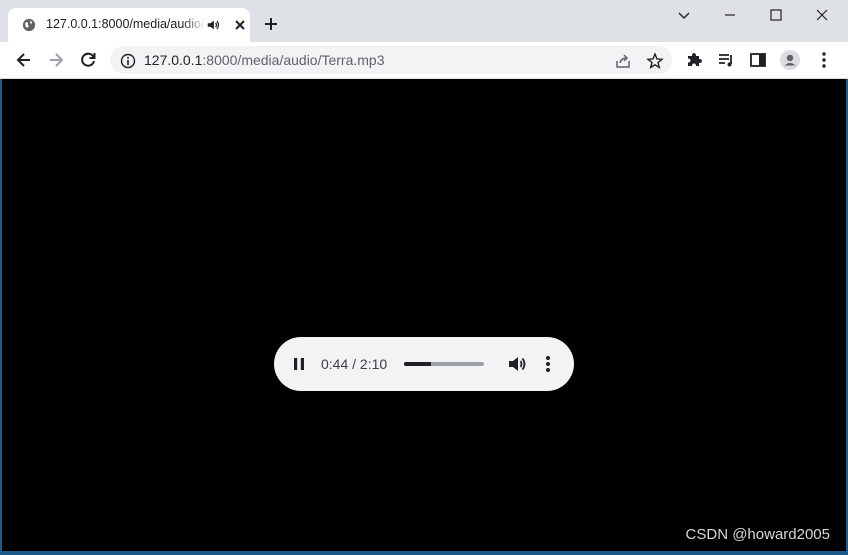  What do you see at coordinates (655, 61) in the screenshot?
I see `star-icon` at bounding box center [655, 61].